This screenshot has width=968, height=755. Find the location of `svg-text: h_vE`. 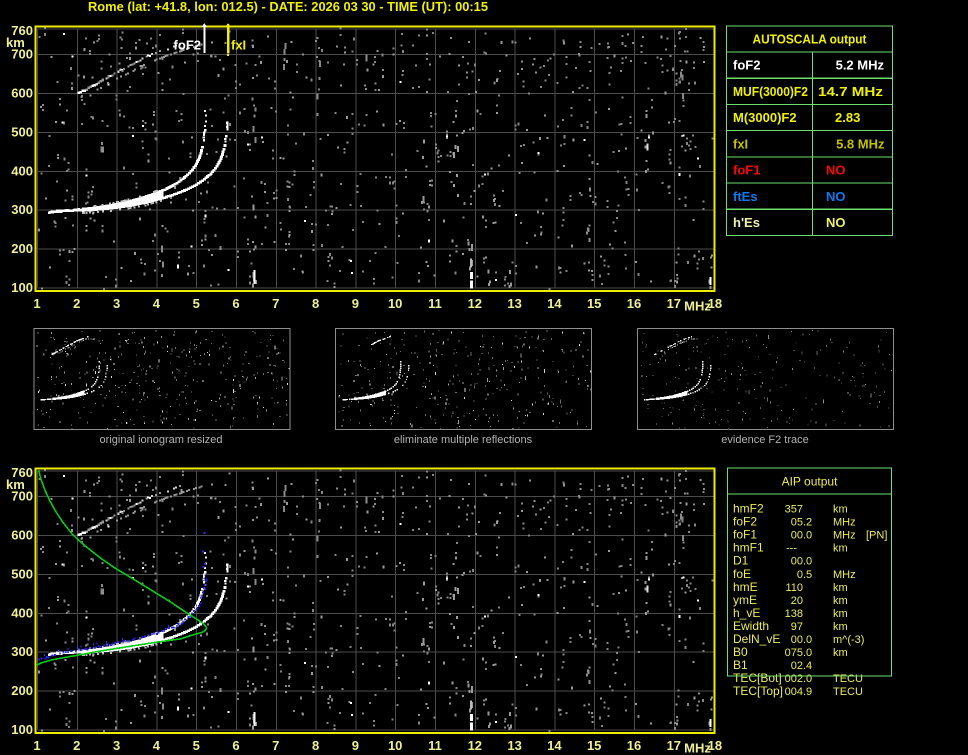

svg-text: h_vE is located at coordinates (746, 613).